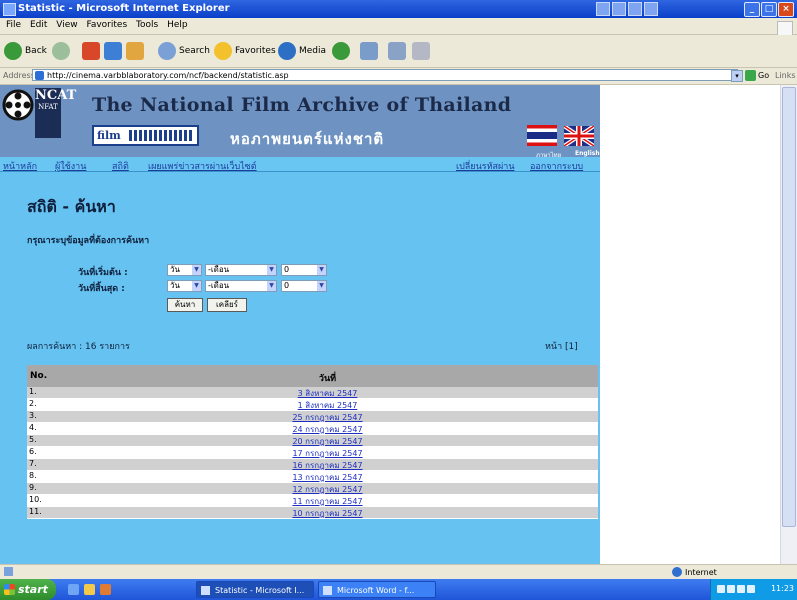  I want to click on pager: หน้า [1], so click(561, 346).